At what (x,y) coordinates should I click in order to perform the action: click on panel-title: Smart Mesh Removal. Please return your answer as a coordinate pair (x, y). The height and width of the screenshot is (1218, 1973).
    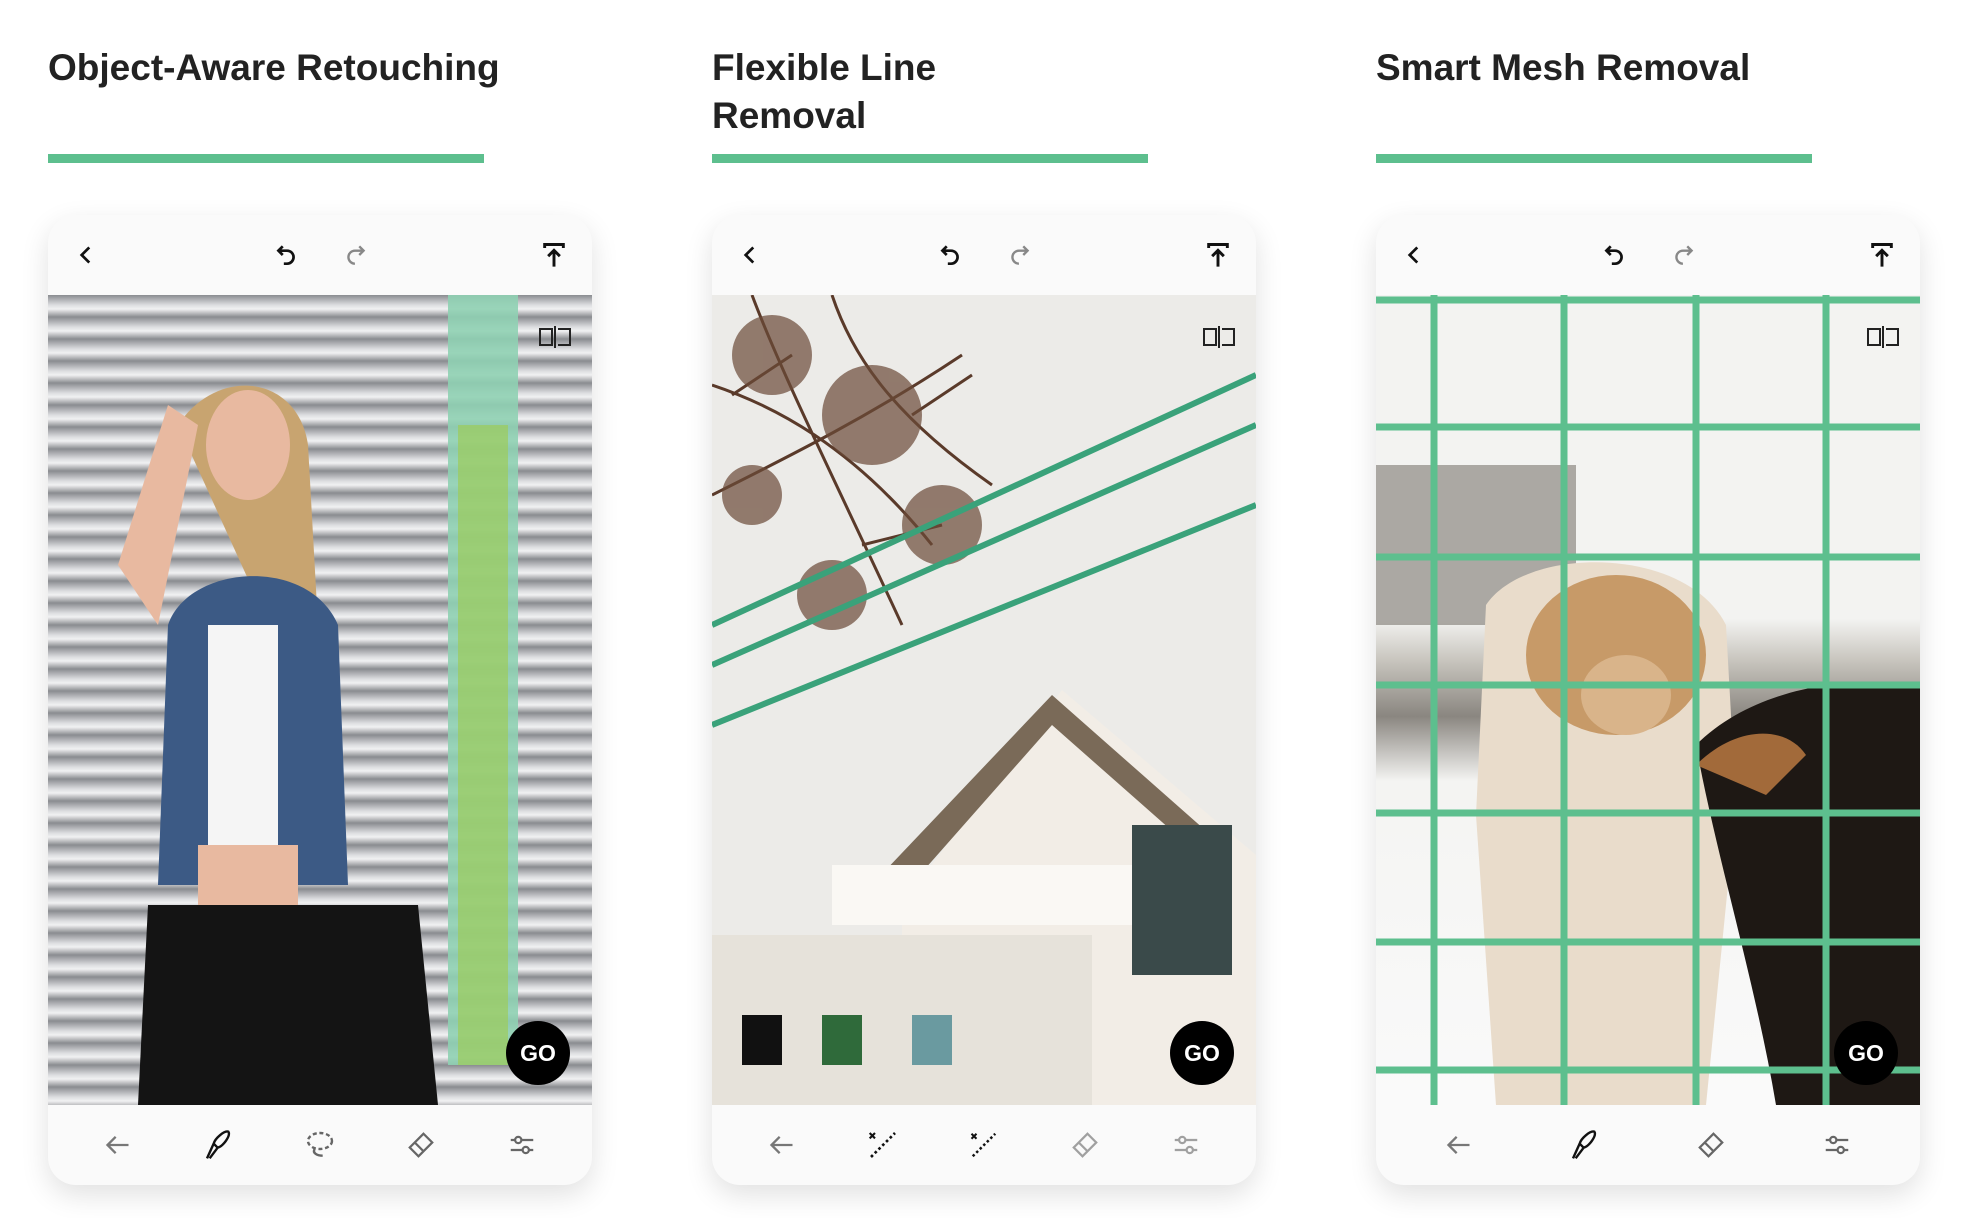
    Looking at the image, I should click on (1563, 67).